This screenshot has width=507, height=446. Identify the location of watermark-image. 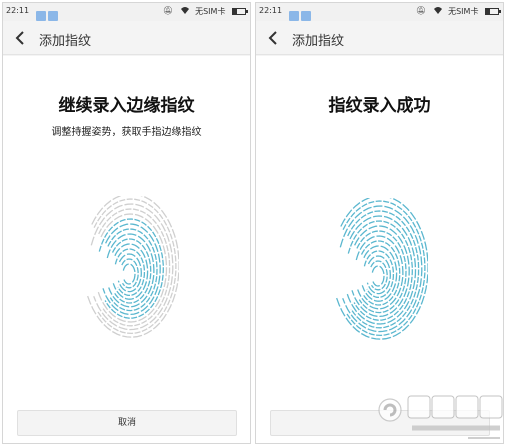
(440, 417).